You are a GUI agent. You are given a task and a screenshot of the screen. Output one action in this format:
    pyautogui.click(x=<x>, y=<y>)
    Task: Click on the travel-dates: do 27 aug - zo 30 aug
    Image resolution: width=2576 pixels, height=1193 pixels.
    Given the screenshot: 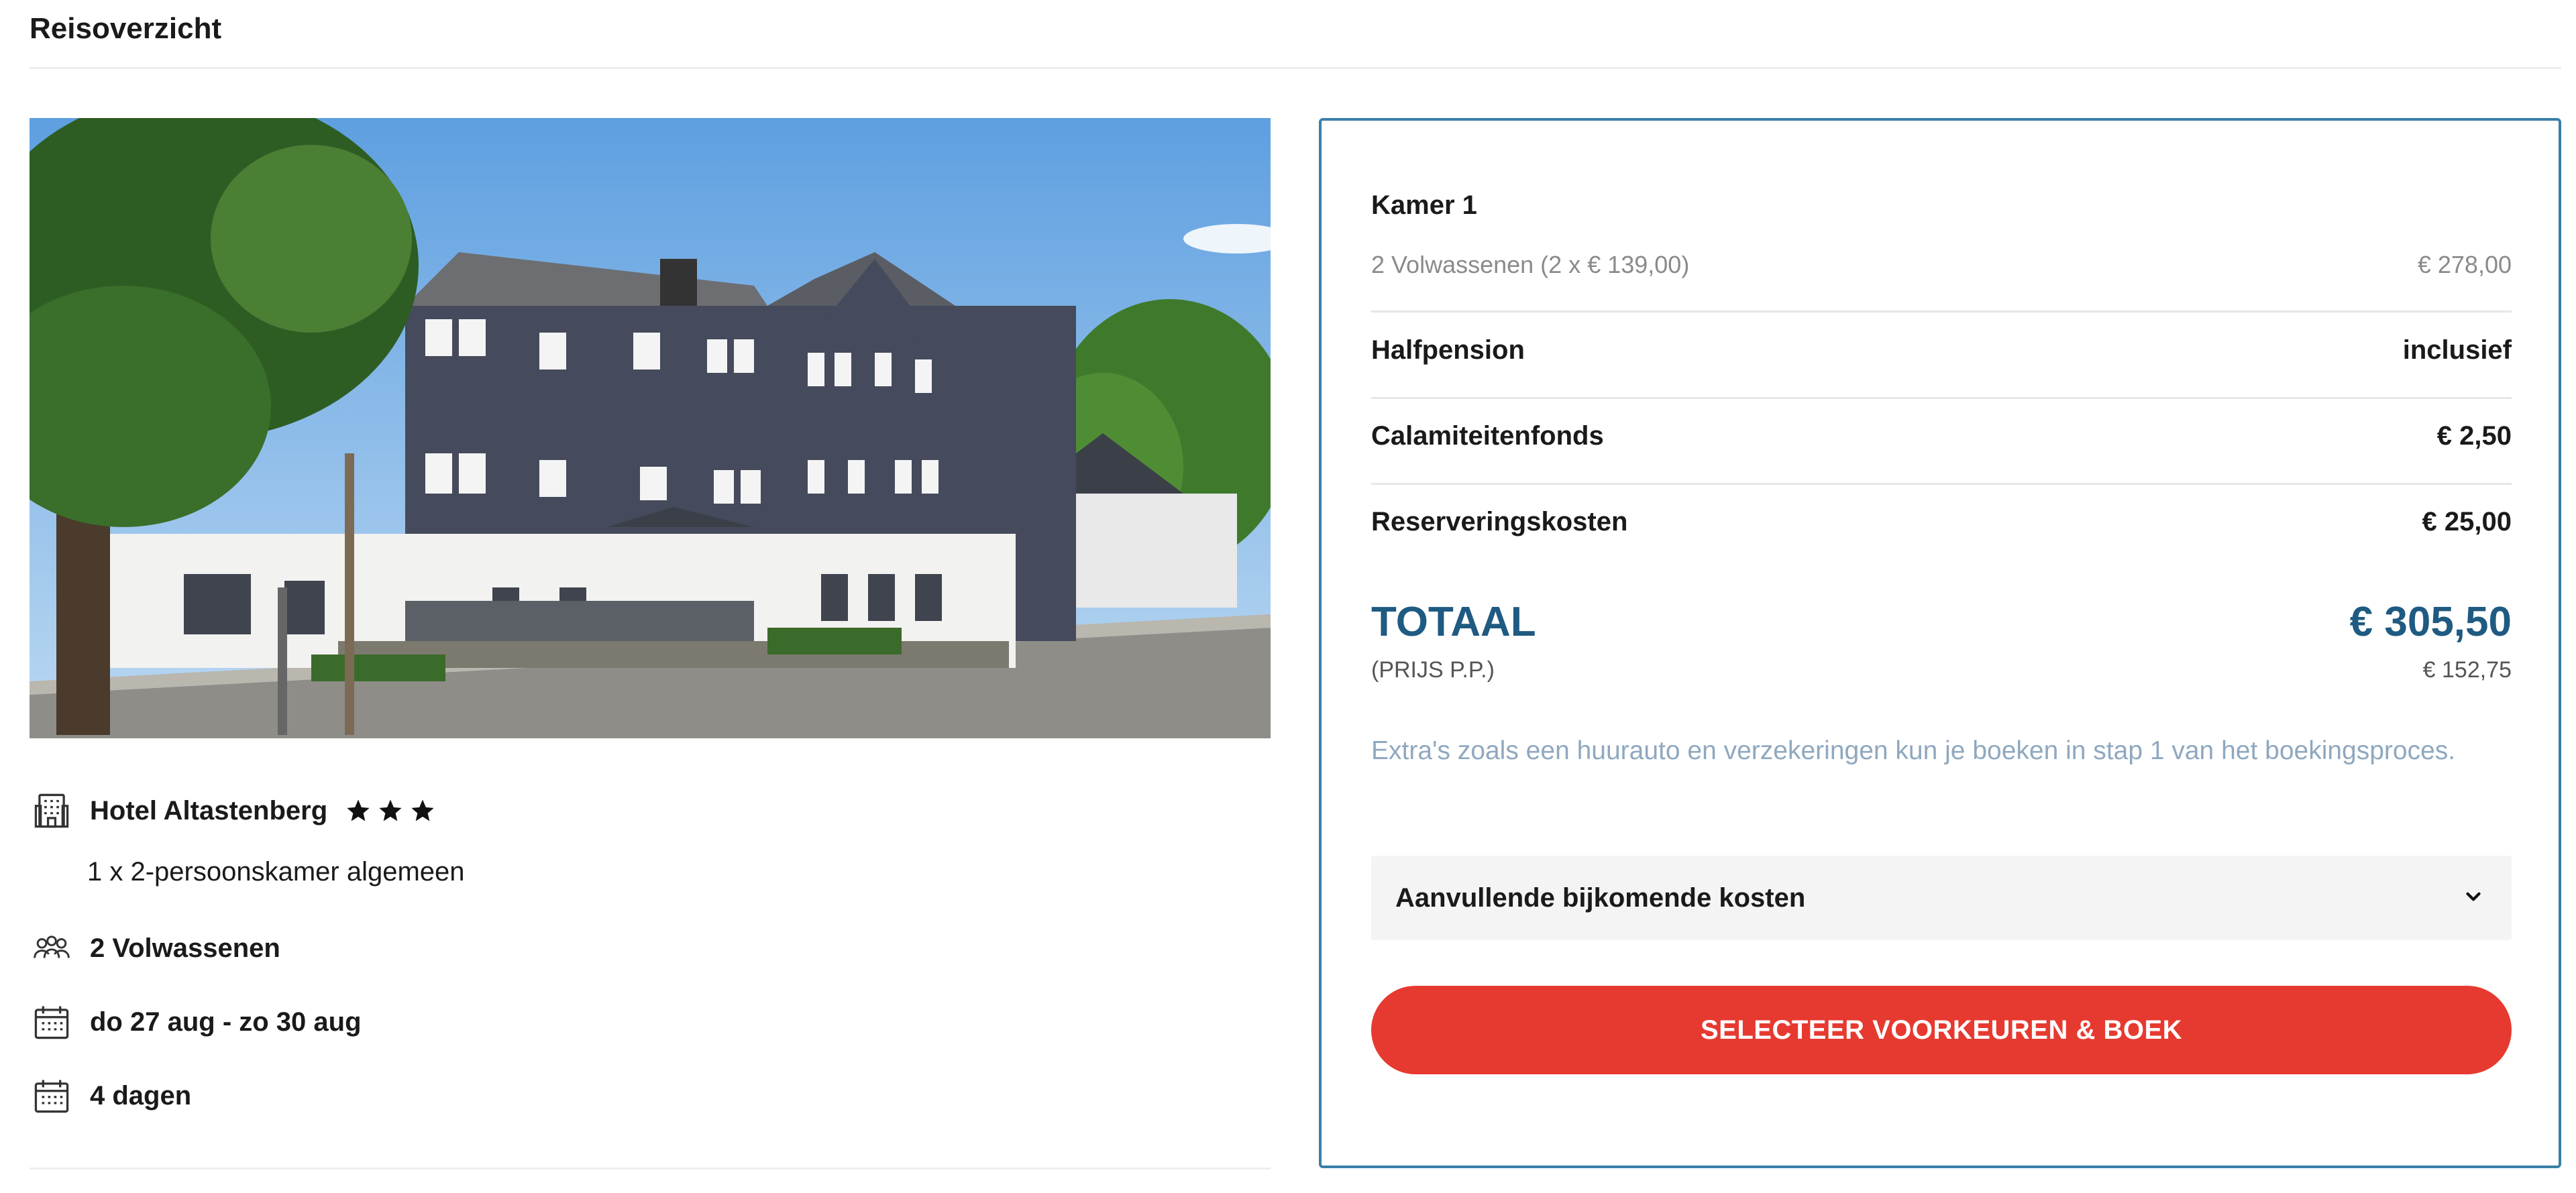 What is the action you would take?
    pyautogui.click(x=226, y=1022)
    